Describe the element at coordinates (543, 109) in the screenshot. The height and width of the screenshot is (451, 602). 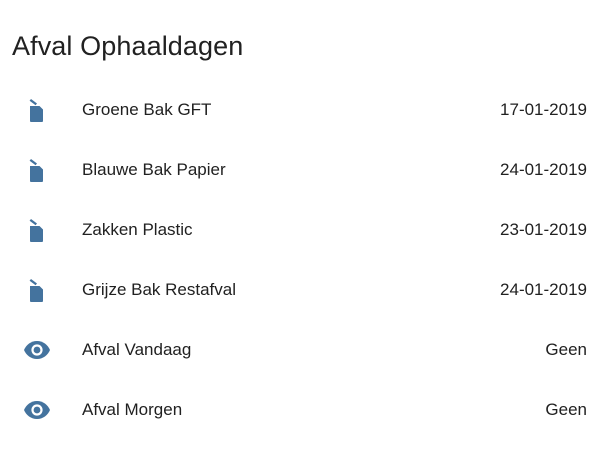
I see `entity-state: 17-01-2019` at that location.